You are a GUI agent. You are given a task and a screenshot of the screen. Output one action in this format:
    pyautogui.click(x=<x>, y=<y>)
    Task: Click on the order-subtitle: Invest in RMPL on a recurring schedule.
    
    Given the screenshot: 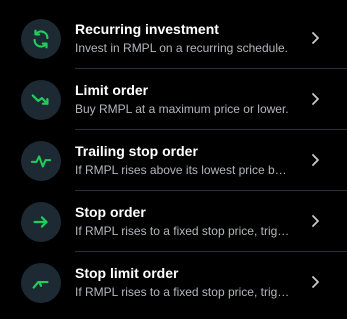 What is the action you would take?
    pyautogui.click(x=181, y=48)
    